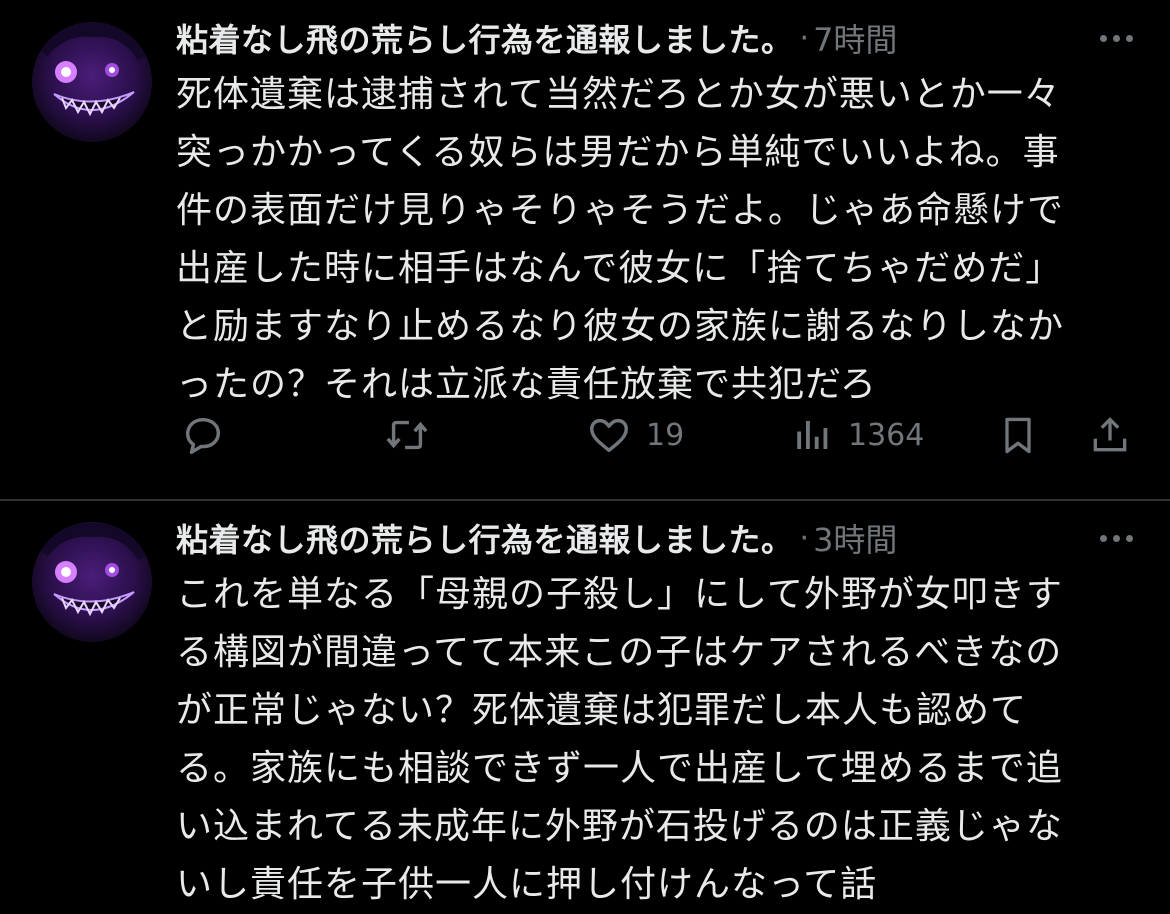 This screenshot has width=1170, height=914. Describe the element at coordinates (619, 652) in the screenshot. I see `tweet-text-line: る構図が間違ってて本来この子はケアされるべきなの` at that location.